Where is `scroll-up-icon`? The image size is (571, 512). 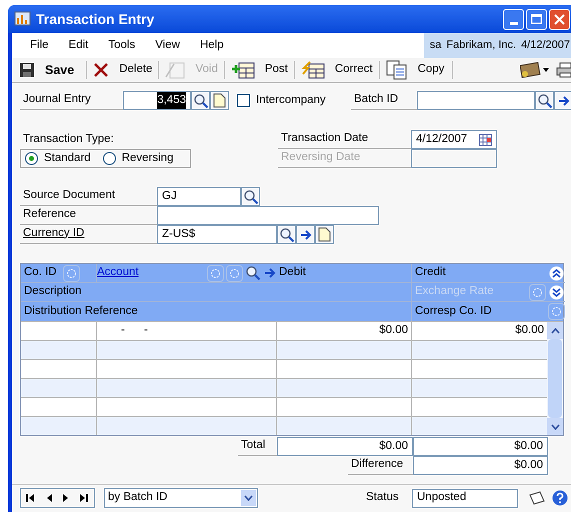 scroll-up-icon is located at coordinates (555, 331).